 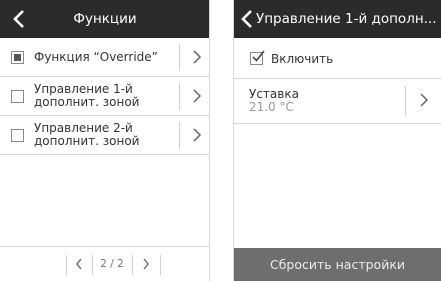 I want to click on page-title: Функции, so click(x=105, y=19).